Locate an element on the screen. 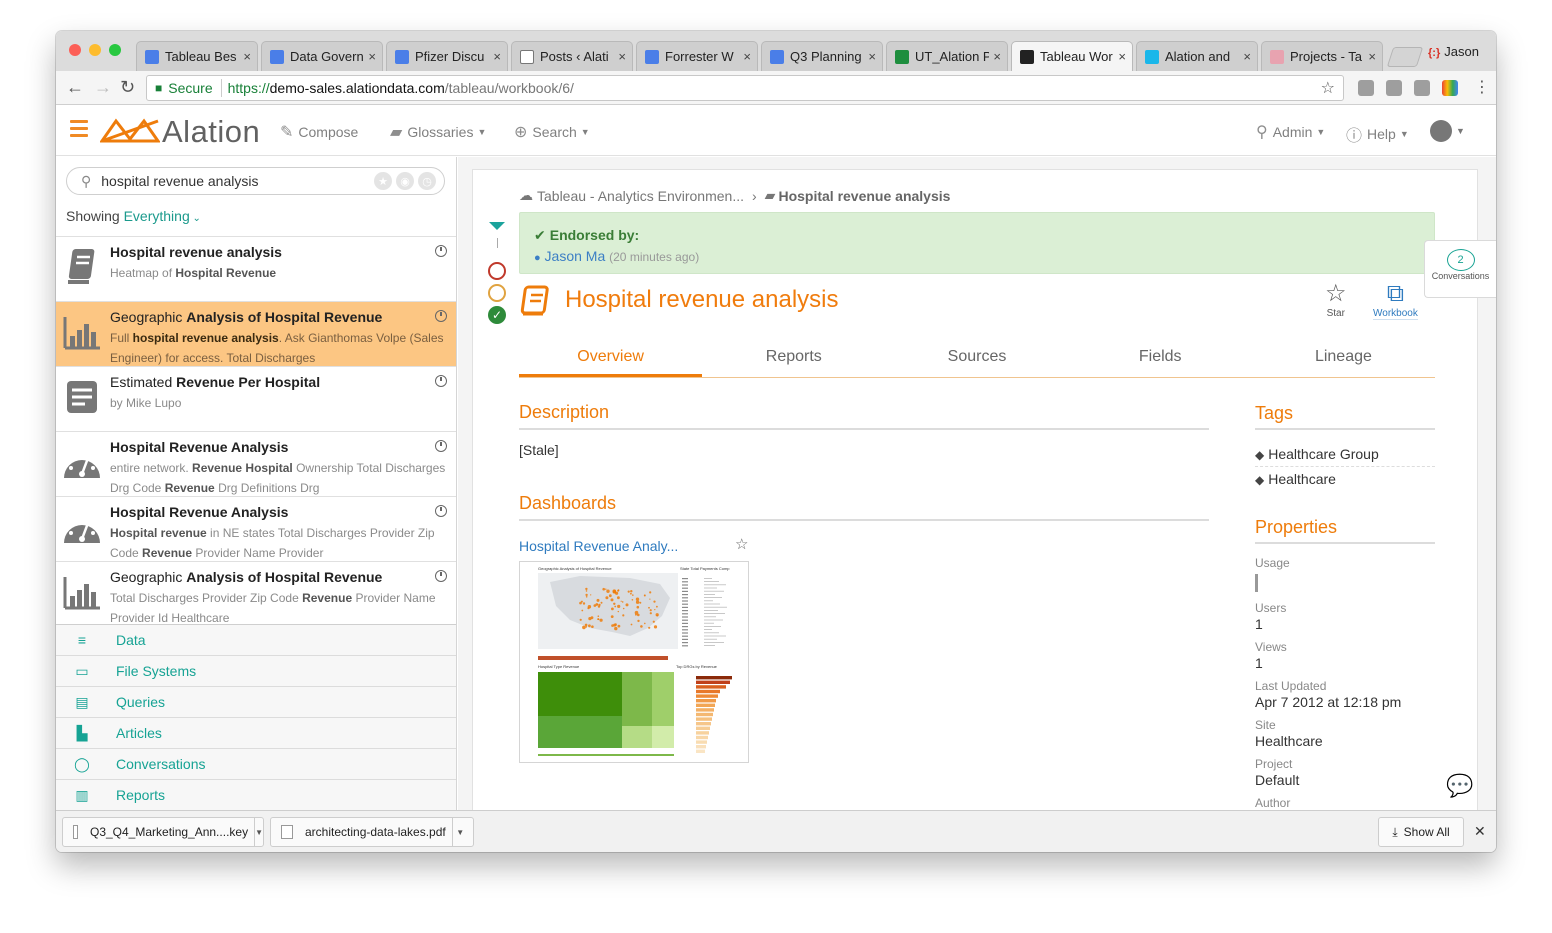 The image size is (1552, 933). result-title: Estimated Revenue Per Hospital is located at coordinates (270, 382).